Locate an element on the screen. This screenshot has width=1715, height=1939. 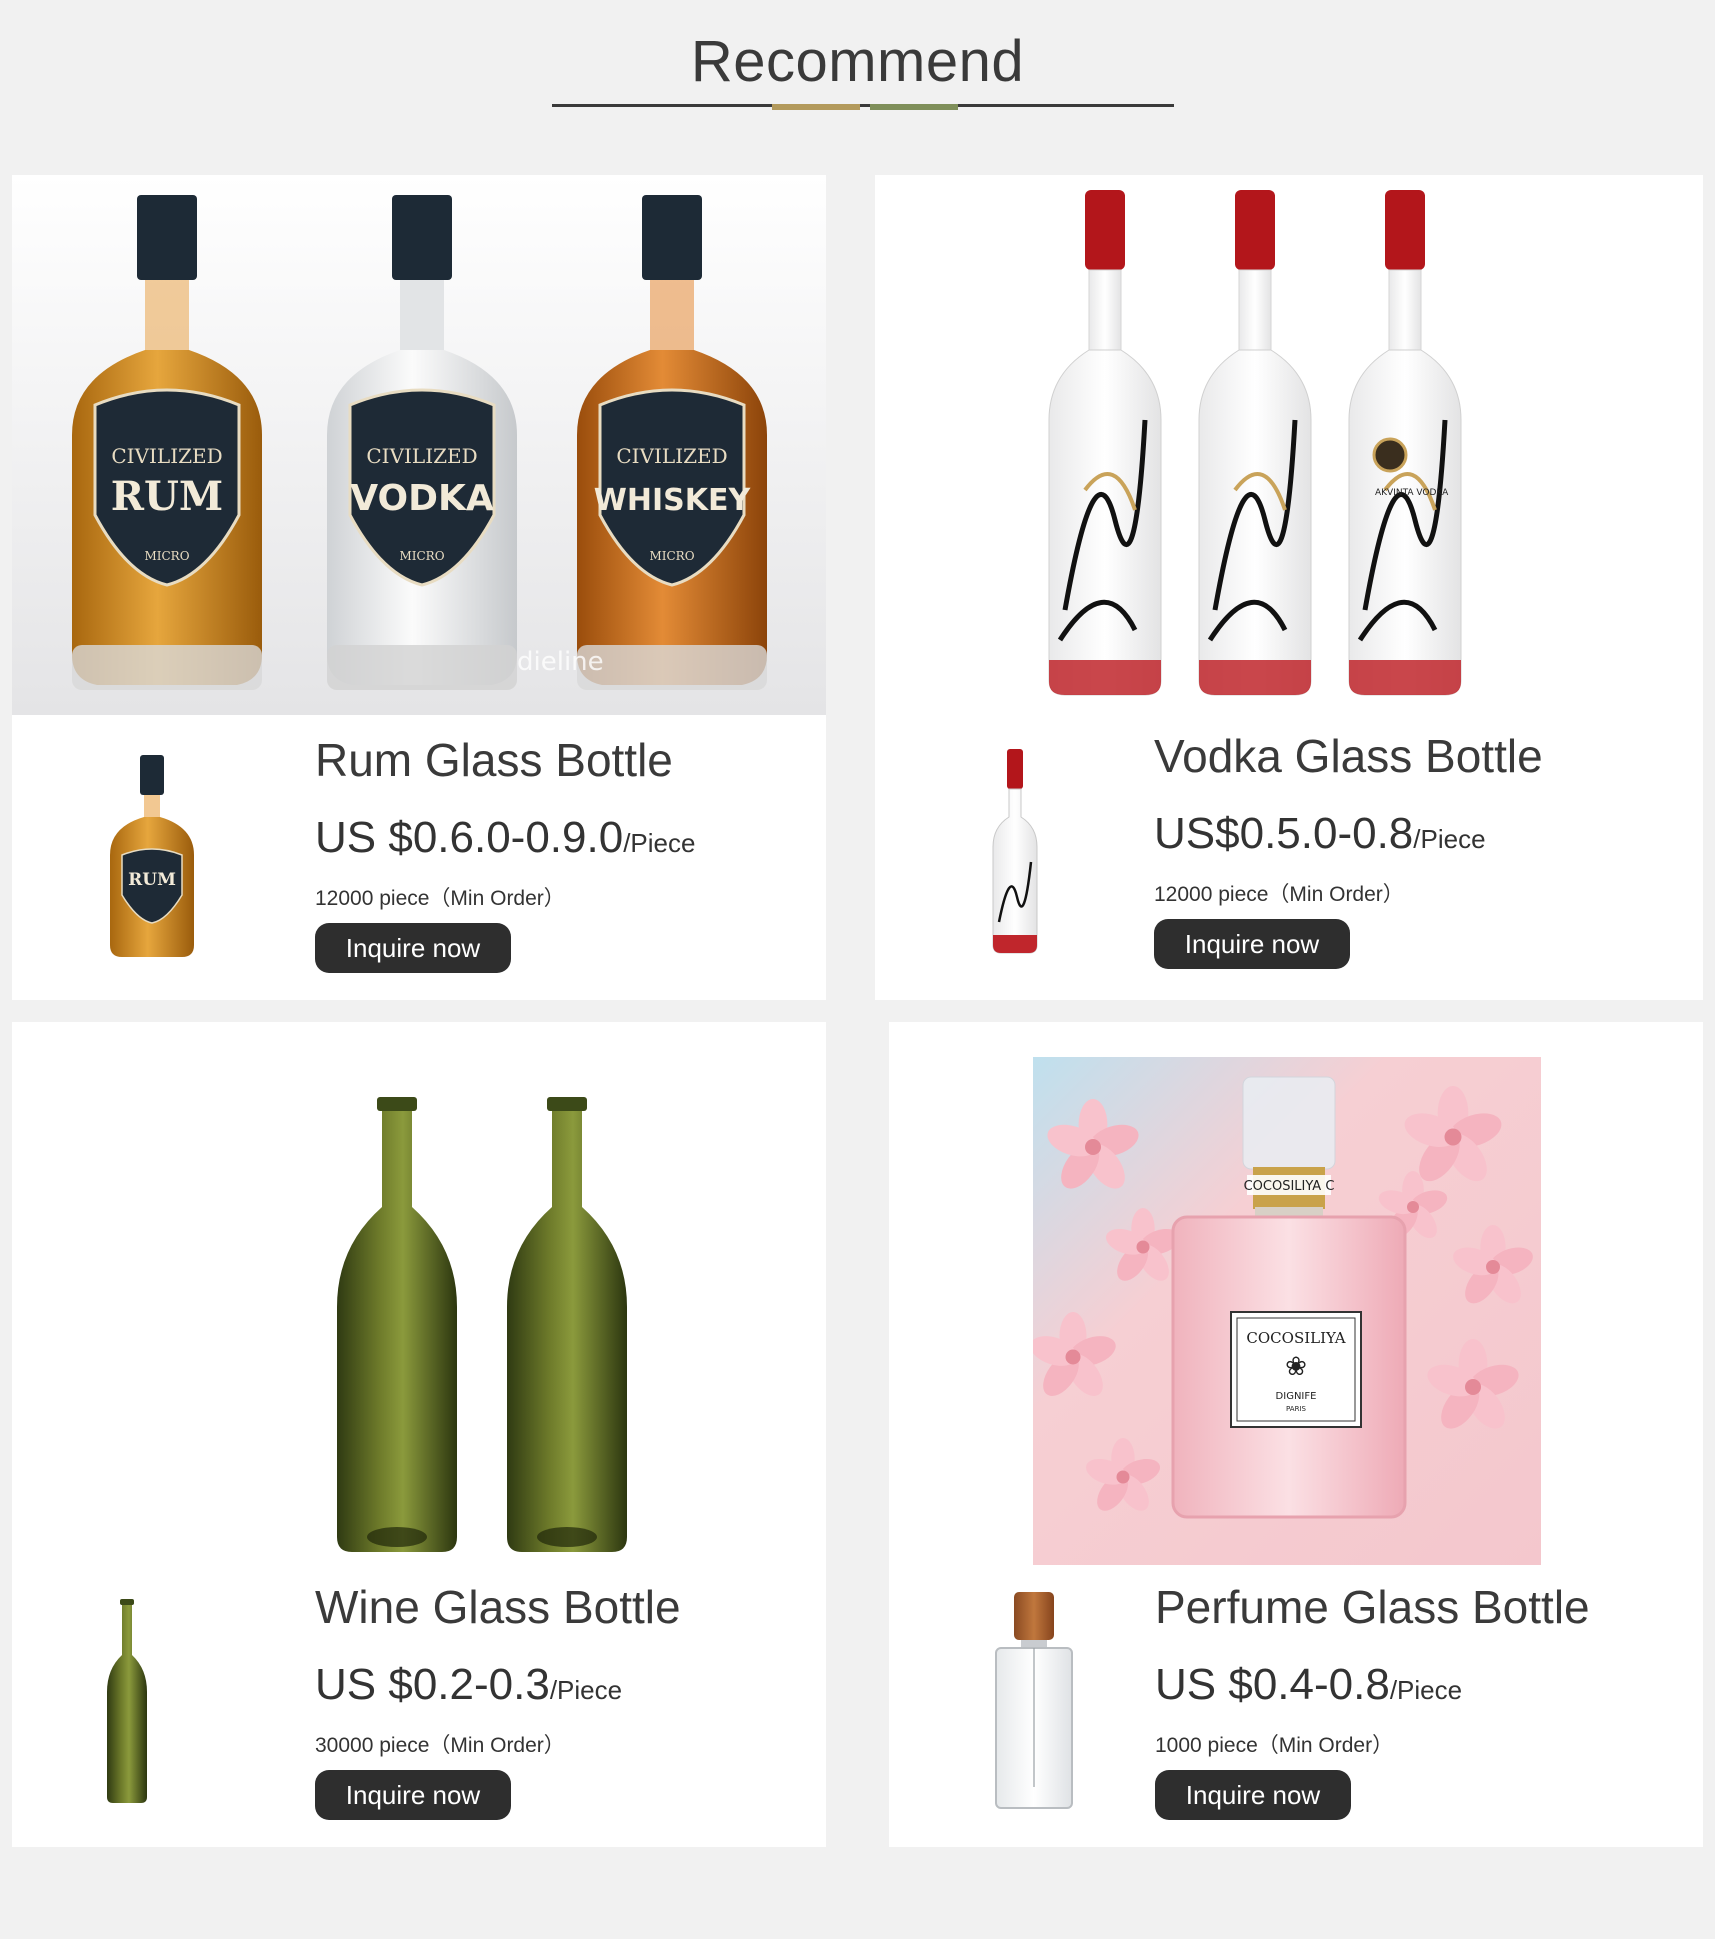
price-value: US$0.5.0-0.8 is located at coordinates (1284, 833).